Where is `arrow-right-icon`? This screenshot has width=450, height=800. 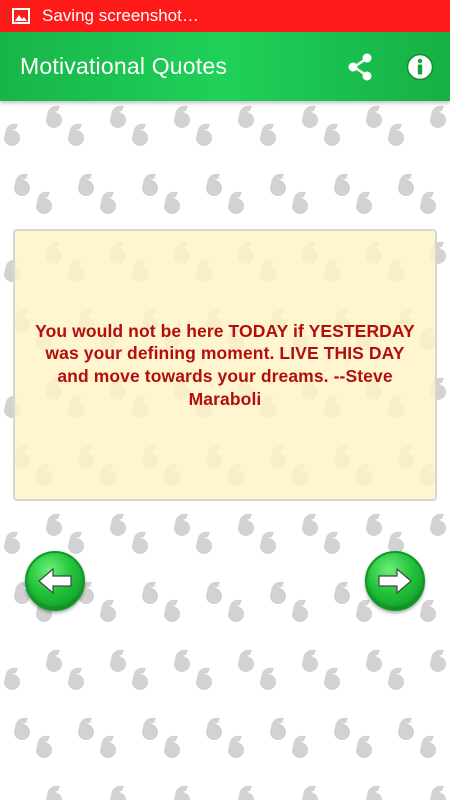
arrow-right-icon is located at coordinates (395, 581).